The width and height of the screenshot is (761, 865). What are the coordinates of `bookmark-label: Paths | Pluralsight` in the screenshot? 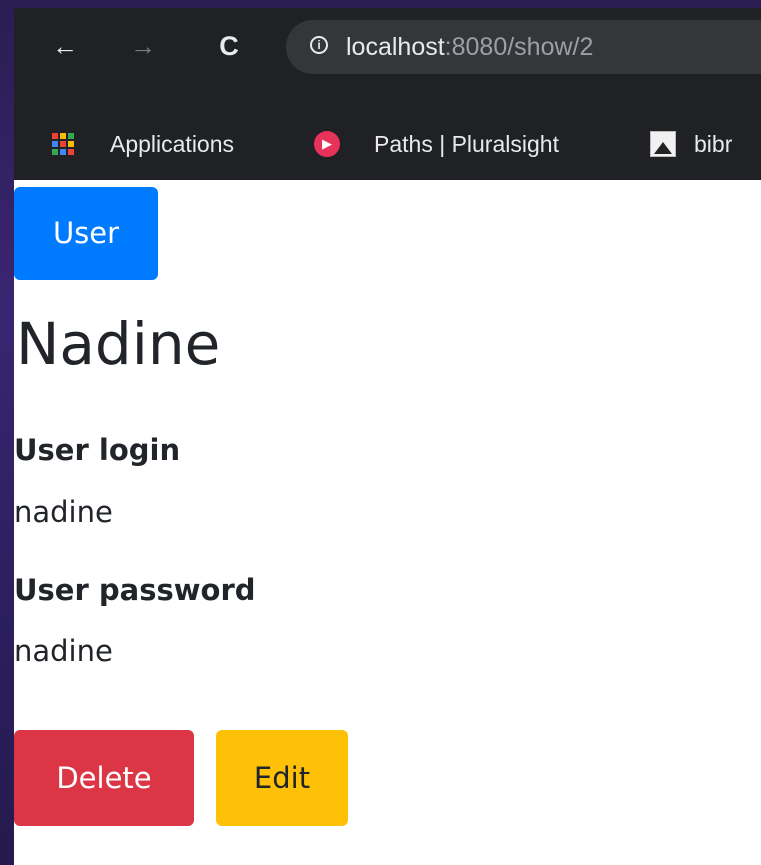 It's located at (466, 144).